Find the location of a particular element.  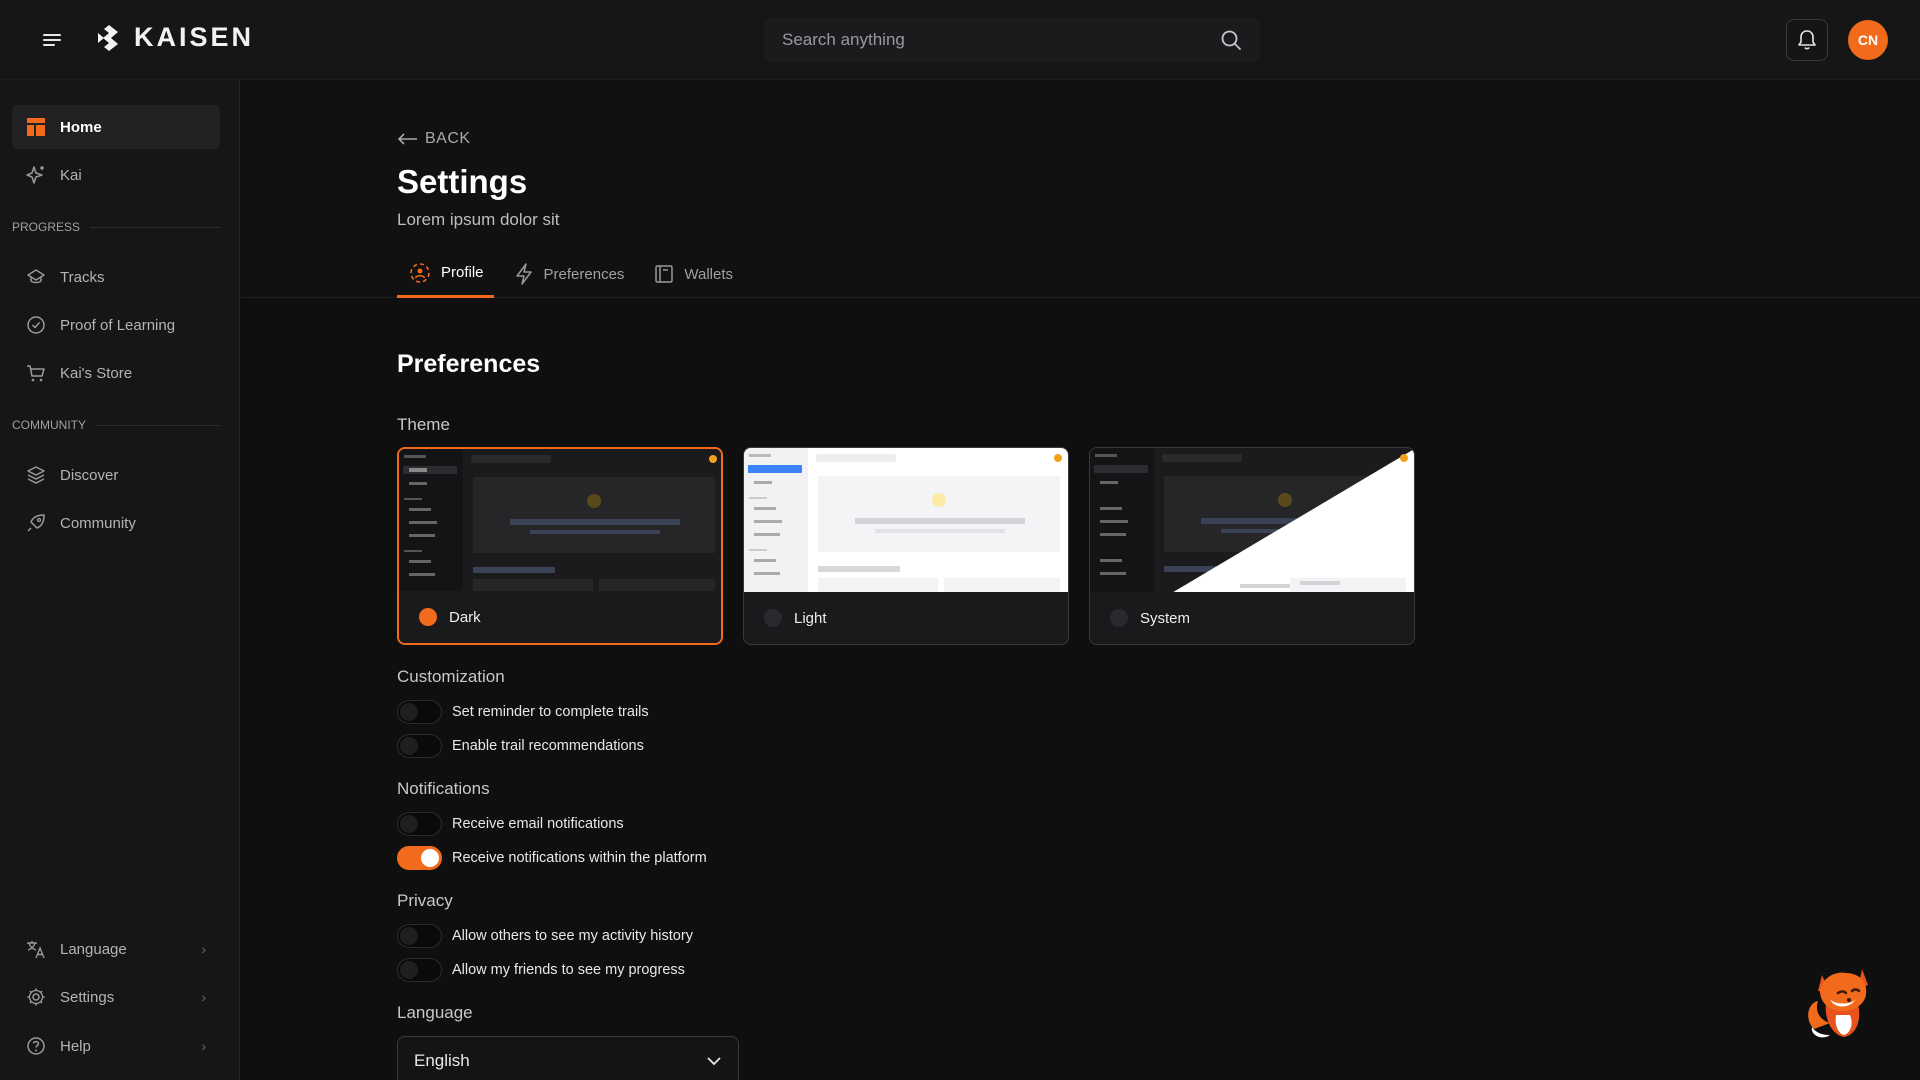

kaisen-logo-icon is located at coordinates (108, 37).